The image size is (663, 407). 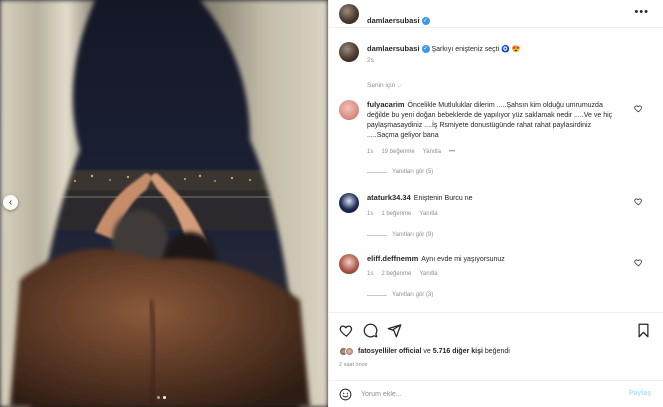 I want to click on post-comment-button: Paylaş, so click(x=640, y=393).